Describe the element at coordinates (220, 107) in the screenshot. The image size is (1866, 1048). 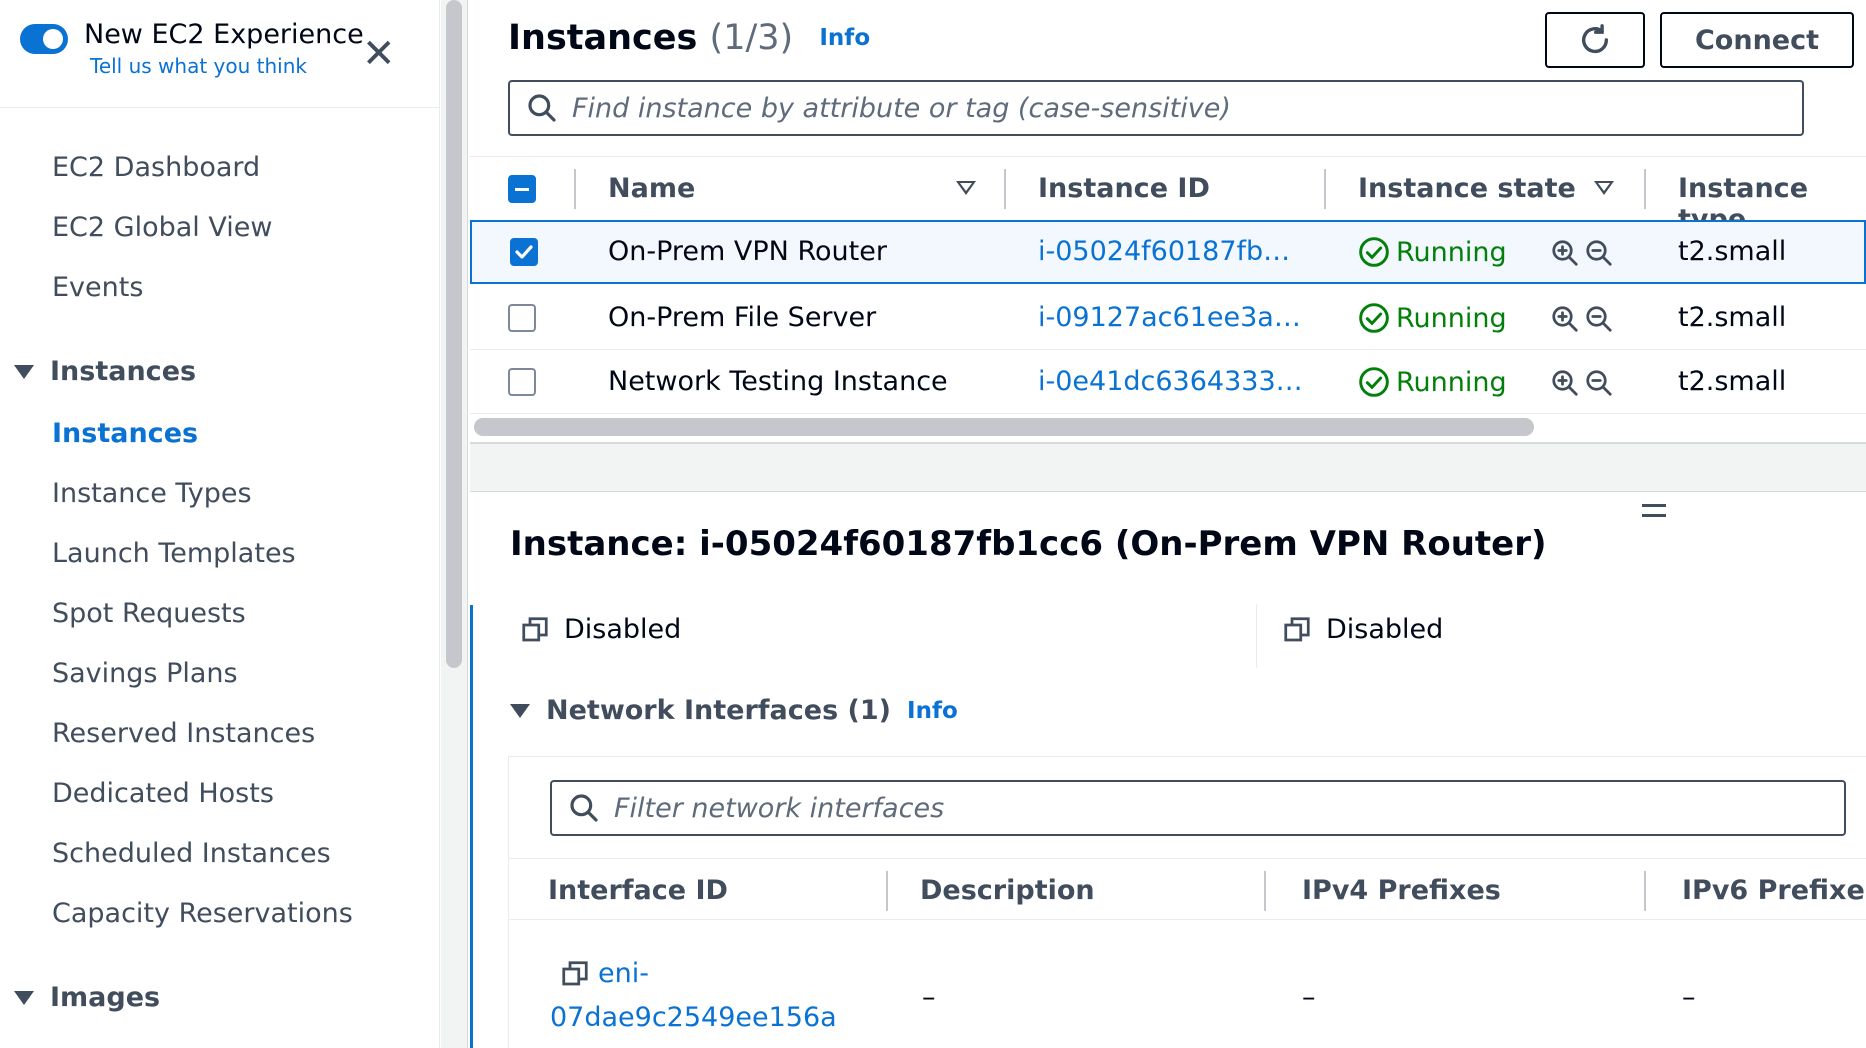
I see `sidebar-divider` at that location.